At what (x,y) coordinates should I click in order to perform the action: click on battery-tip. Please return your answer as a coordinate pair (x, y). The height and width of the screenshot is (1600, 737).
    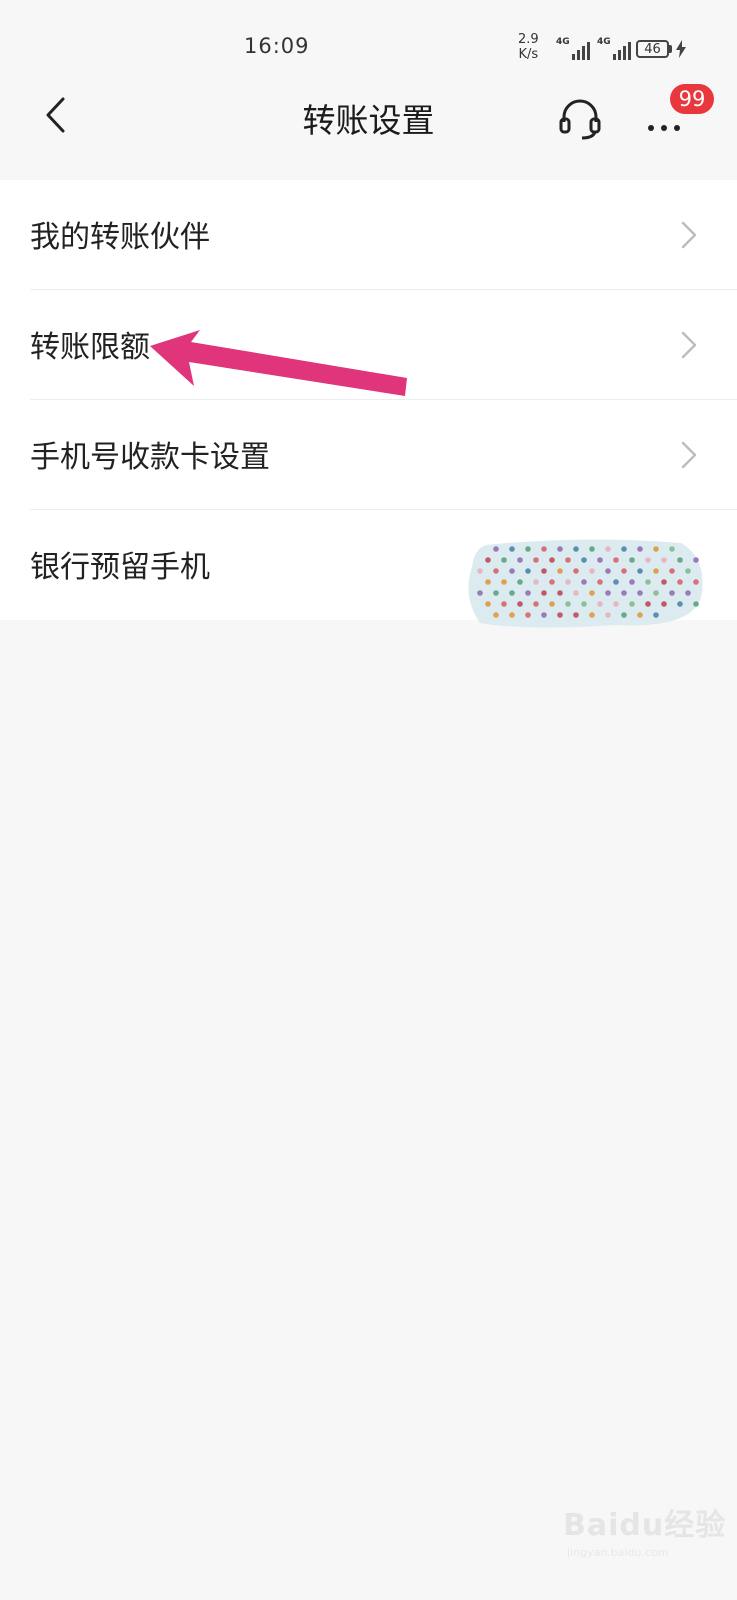
    Looking at the image, I should click on (670, 49).